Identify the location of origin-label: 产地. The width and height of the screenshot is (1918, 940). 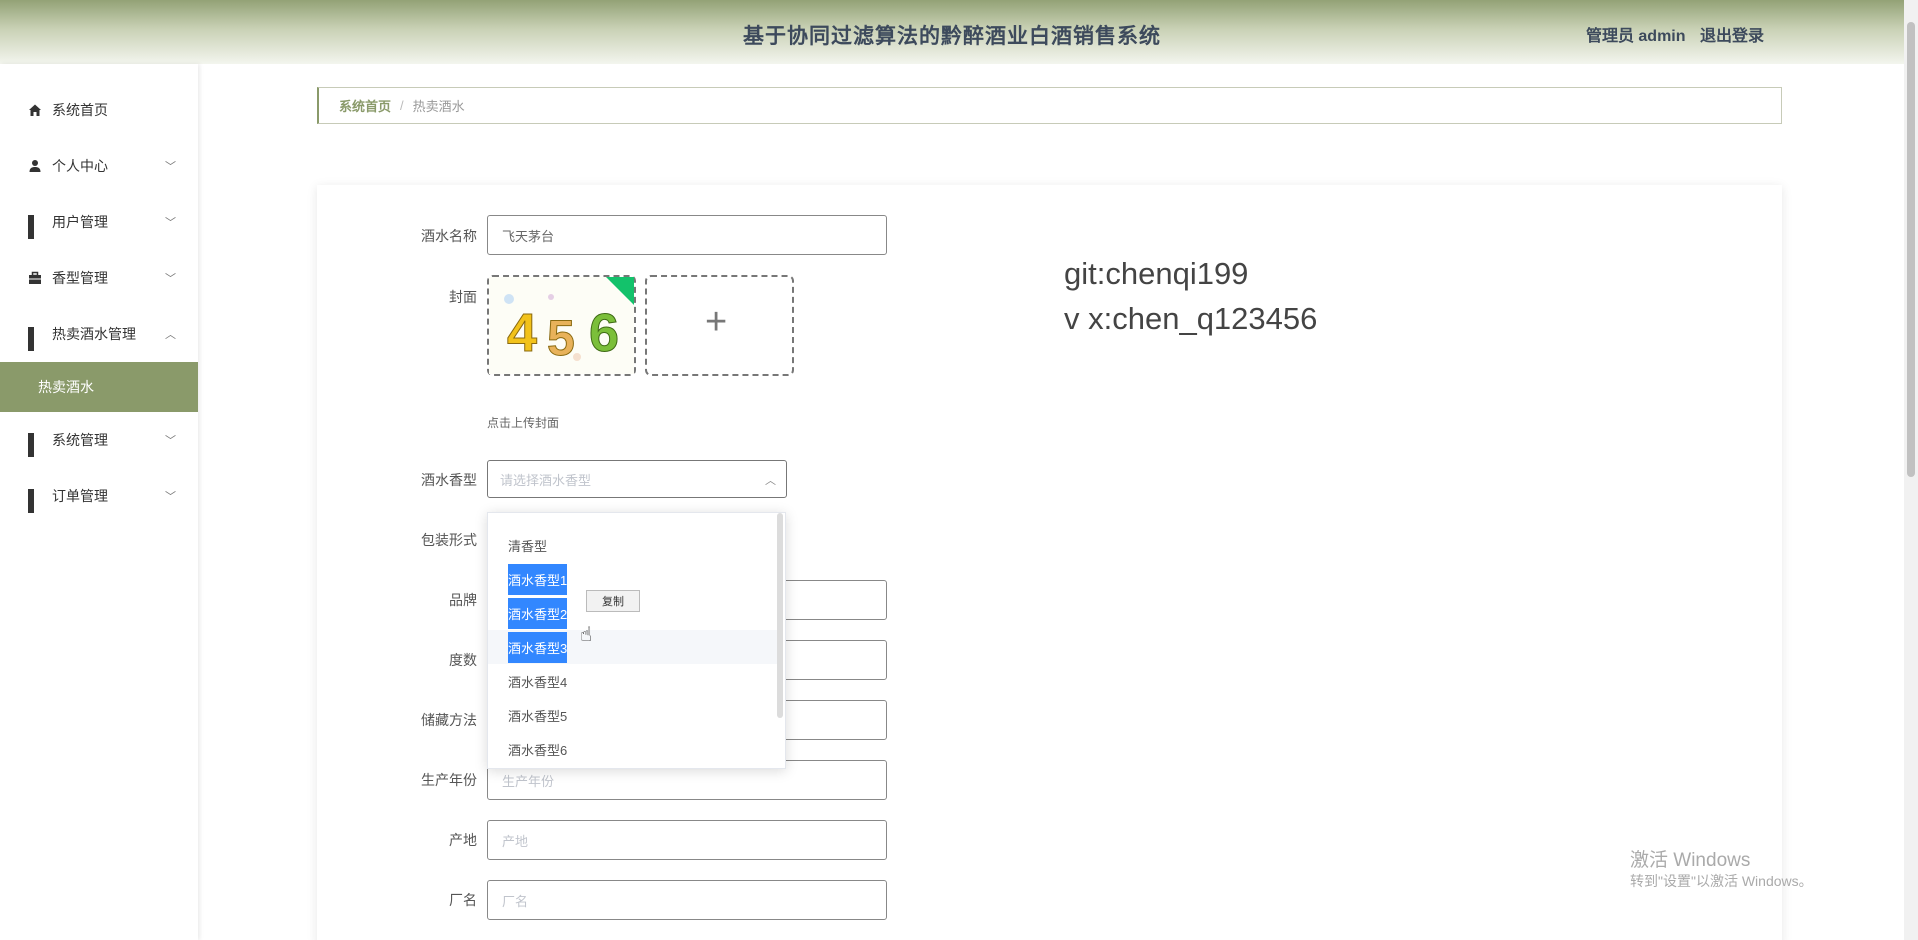
(463, 840).